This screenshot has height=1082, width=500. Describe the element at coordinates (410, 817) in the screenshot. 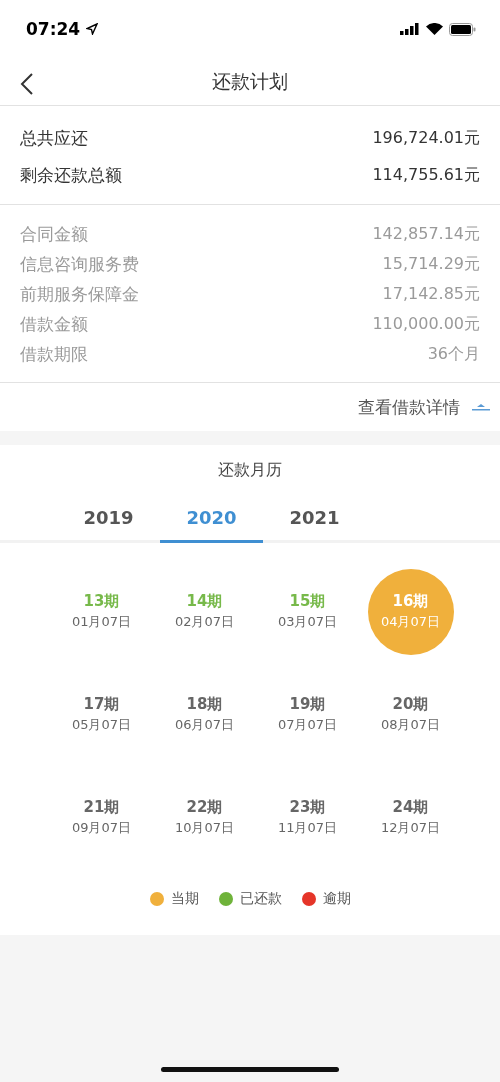

I see `period-item: 24期 12月07日` at that location.